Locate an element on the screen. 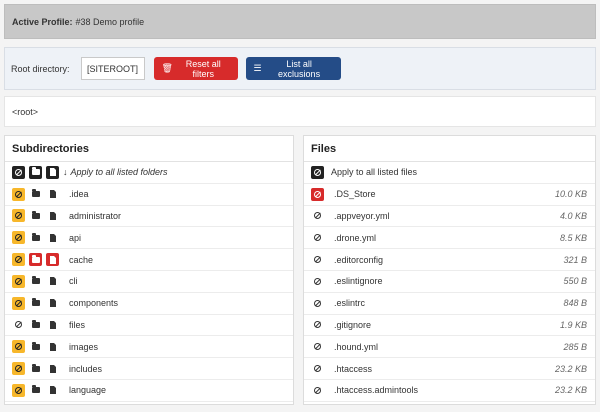 This screenshot has height=412, width=600. list-item: .htaccess.admintools 23.2 KB is located at coordinates (449, 391).